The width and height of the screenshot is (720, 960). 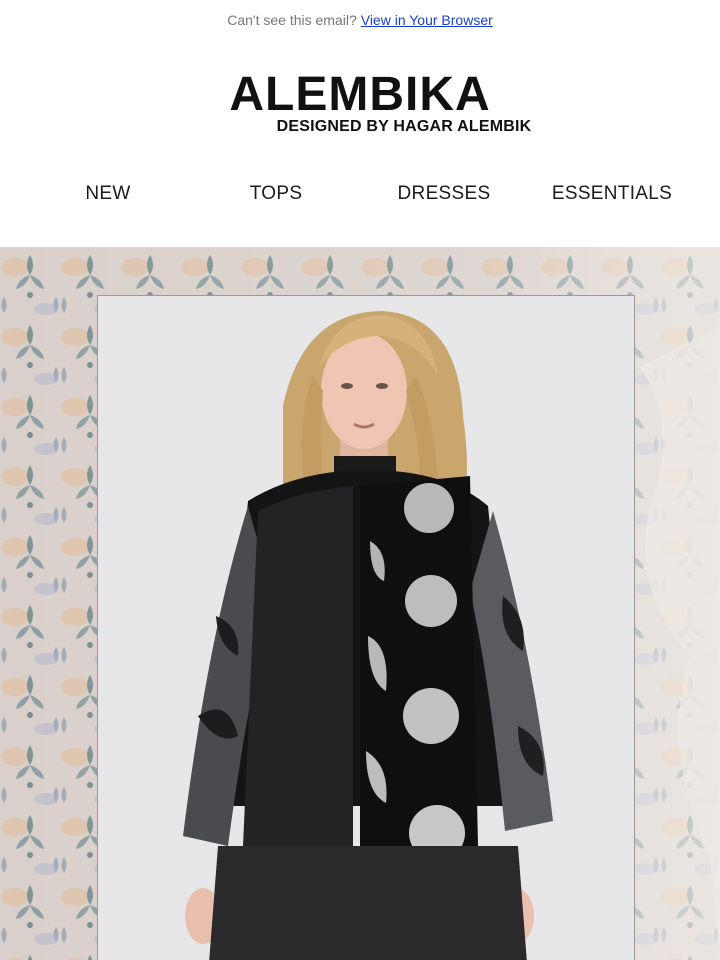 What do you see at coordinates (108, 194) in the screenshot?
I see `nav-item-new: NEW` at bounding box center [108, 194].